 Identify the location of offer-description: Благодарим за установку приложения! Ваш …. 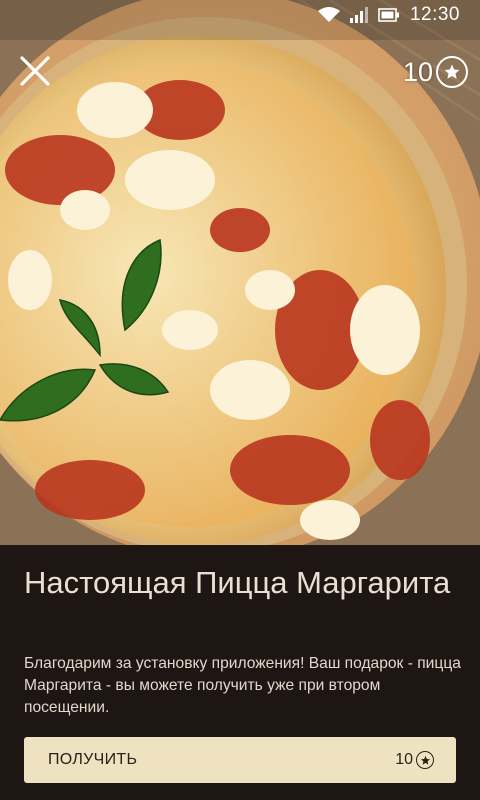
(242, 685).